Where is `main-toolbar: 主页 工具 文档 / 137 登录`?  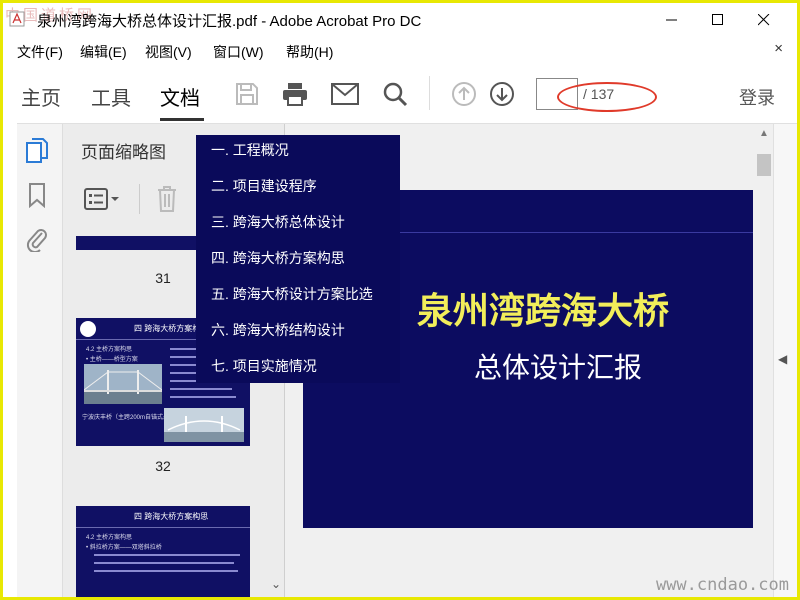 main-toolbar: 主页 工具 文档 / 137 登录 is located at coordinates (407, 94).